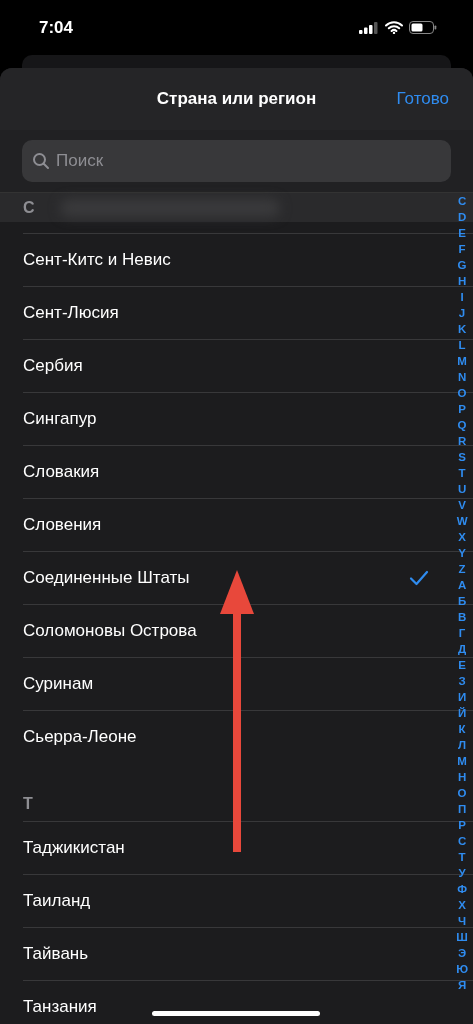  Describe the element at coordinates (62, 525) in the screenshot. I see `country-item: Словения` at that location.